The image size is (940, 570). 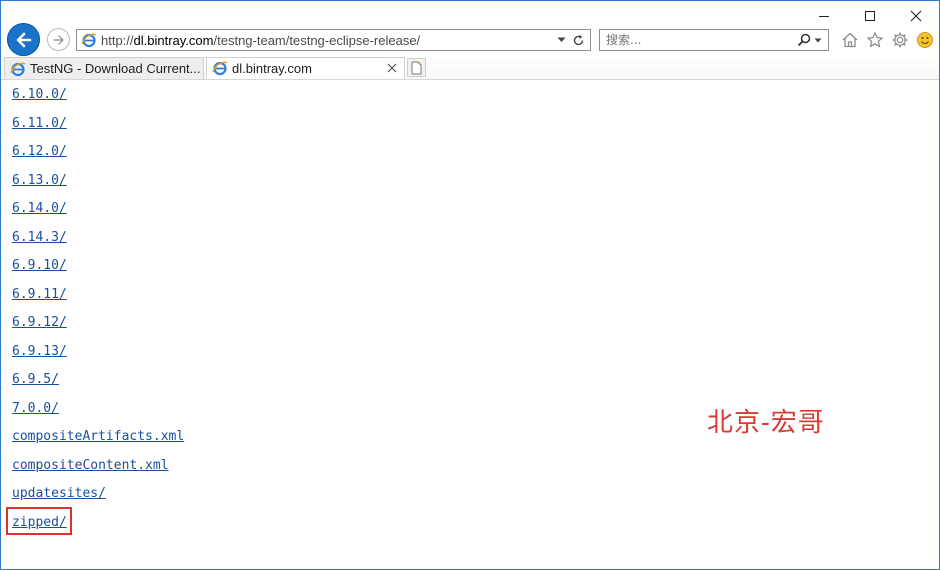 What do you see at coordinates (39, 322) in the screenshot?
I see `directory-link: 6.9.12/` at bounding box center [39, 322].